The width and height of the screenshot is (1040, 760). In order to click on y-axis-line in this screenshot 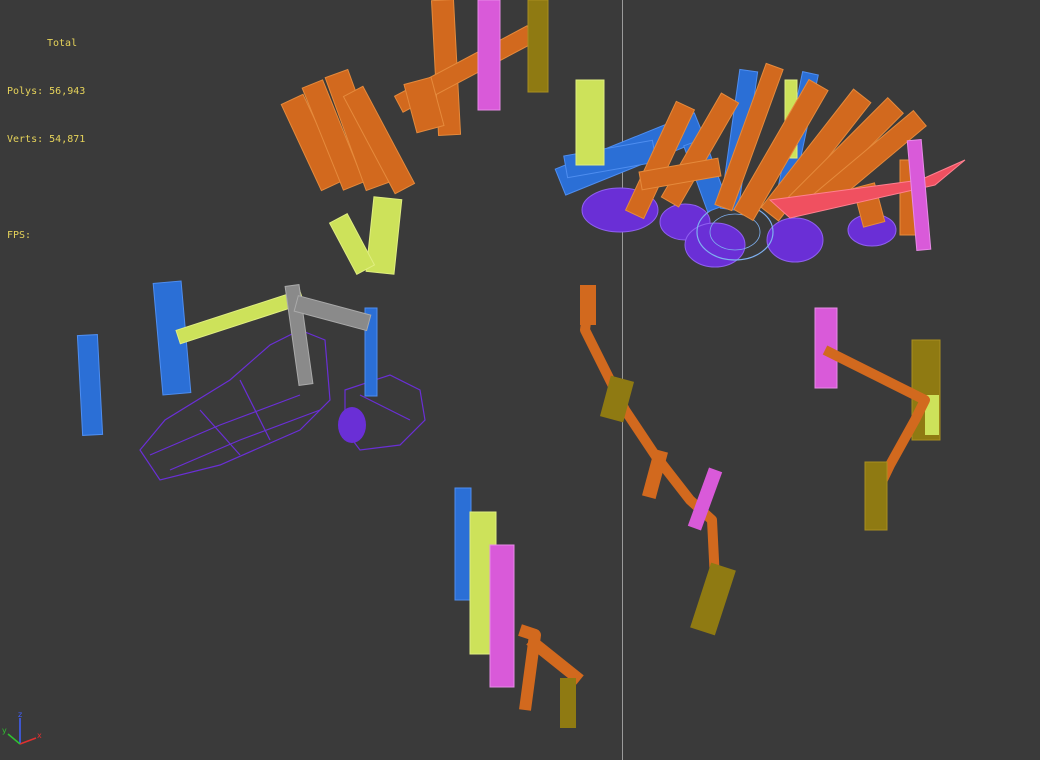, I will do `click(14, 739)`.